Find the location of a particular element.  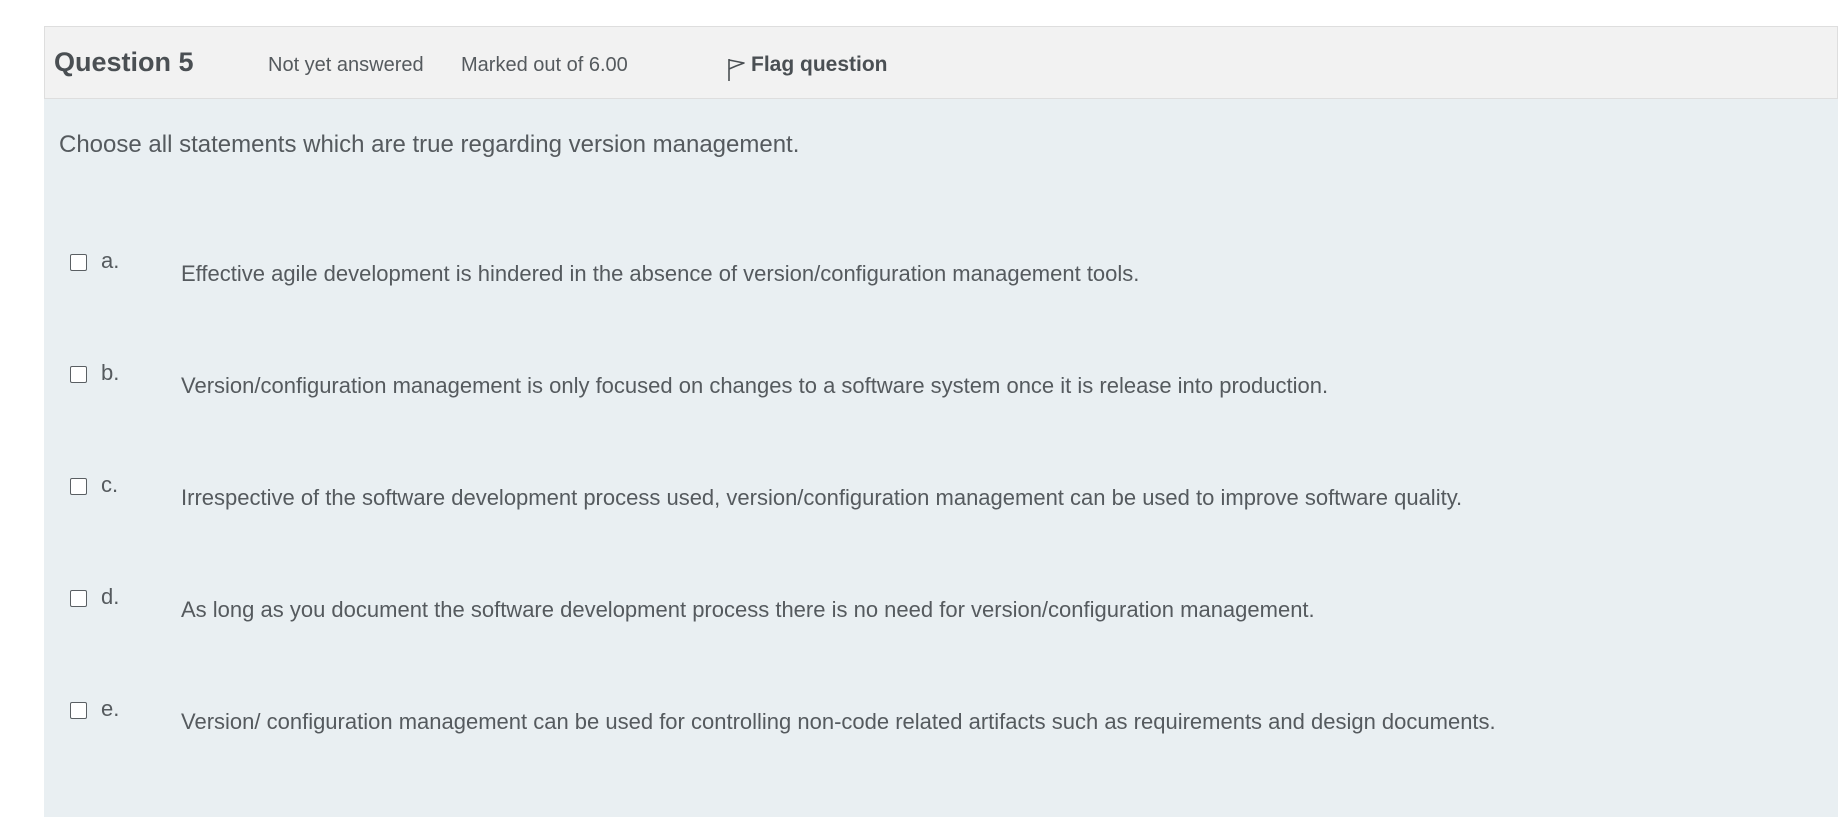

answer-checkbox-a is located at coordinates (78, 262).